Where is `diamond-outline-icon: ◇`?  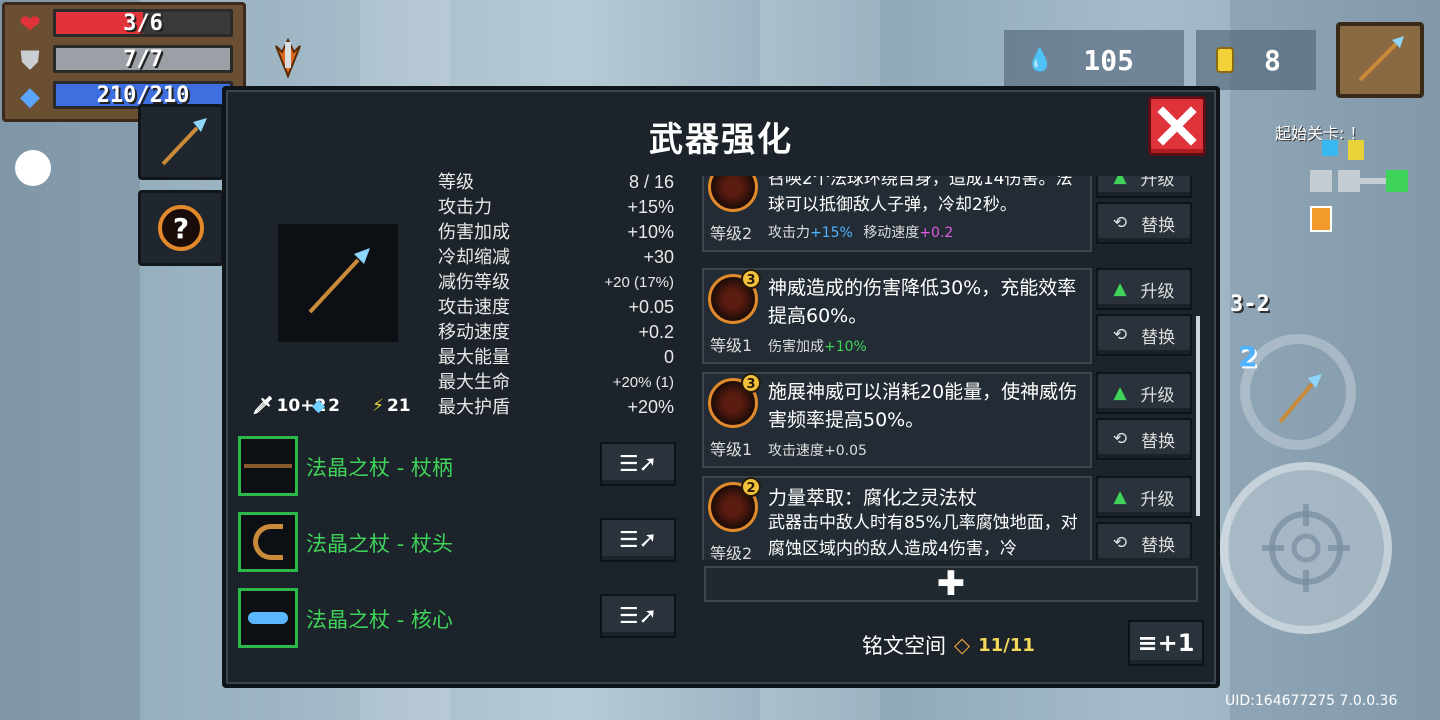
diamond-outline-icon: ◇ is located at coordinates (962, 645).